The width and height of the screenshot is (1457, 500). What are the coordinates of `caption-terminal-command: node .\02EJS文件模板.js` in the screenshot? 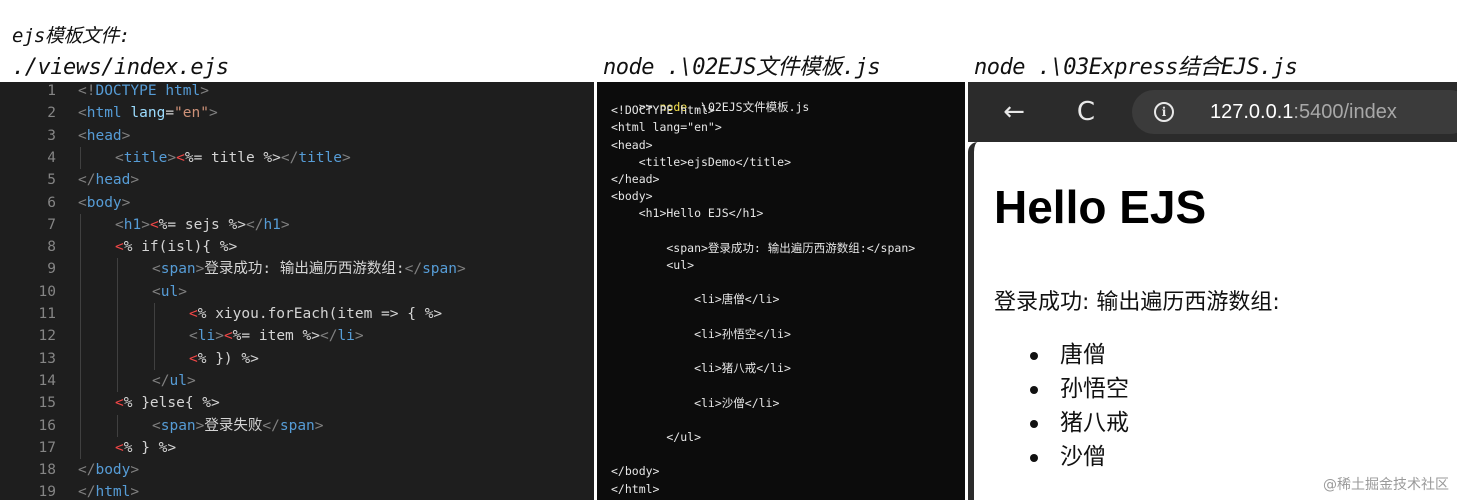 It's located at (742, 67).